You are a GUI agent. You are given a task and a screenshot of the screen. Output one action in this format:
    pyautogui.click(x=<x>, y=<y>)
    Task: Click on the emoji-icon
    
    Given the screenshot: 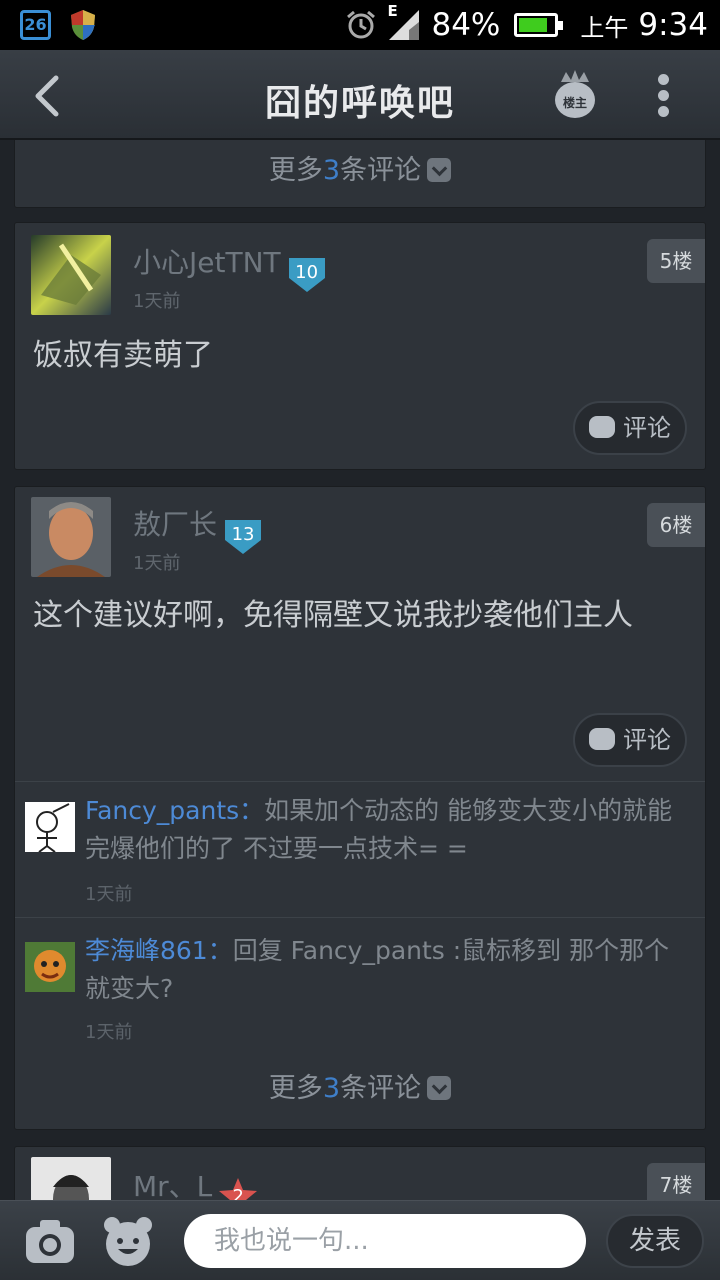 What is the action you would take?
    pyautogui.click(x=128, y=1241)
    